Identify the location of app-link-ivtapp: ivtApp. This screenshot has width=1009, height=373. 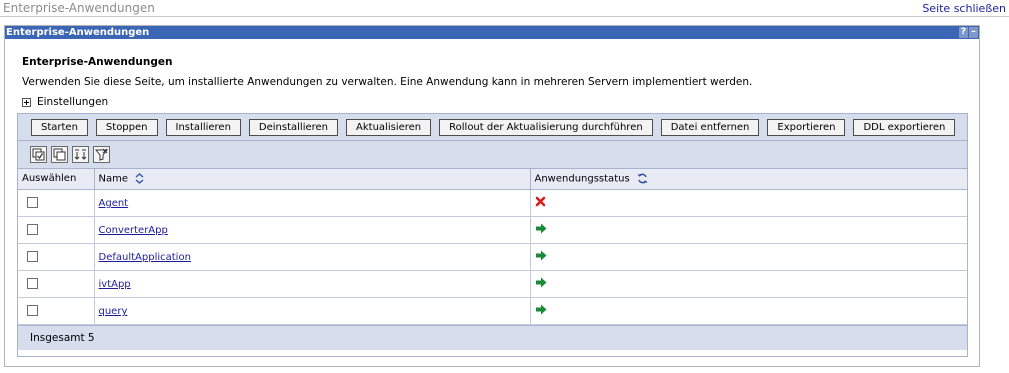
(115, 284).